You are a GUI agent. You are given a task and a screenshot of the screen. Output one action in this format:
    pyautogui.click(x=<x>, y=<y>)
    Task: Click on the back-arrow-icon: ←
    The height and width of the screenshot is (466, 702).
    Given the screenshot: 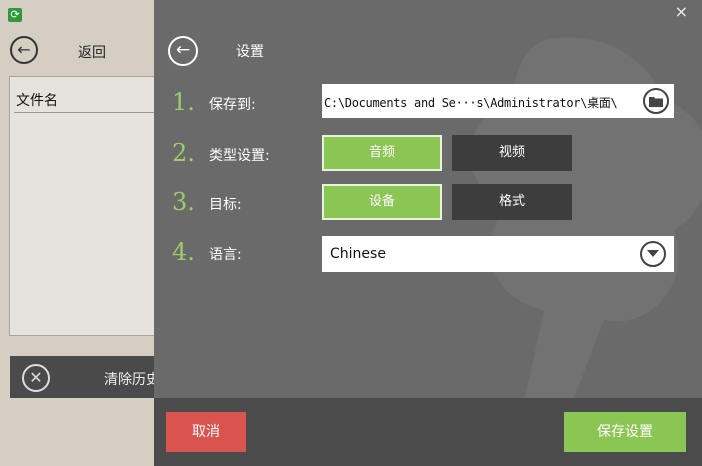 What is the action you would take?
    pyautogui.click(x=183, y=51)
    